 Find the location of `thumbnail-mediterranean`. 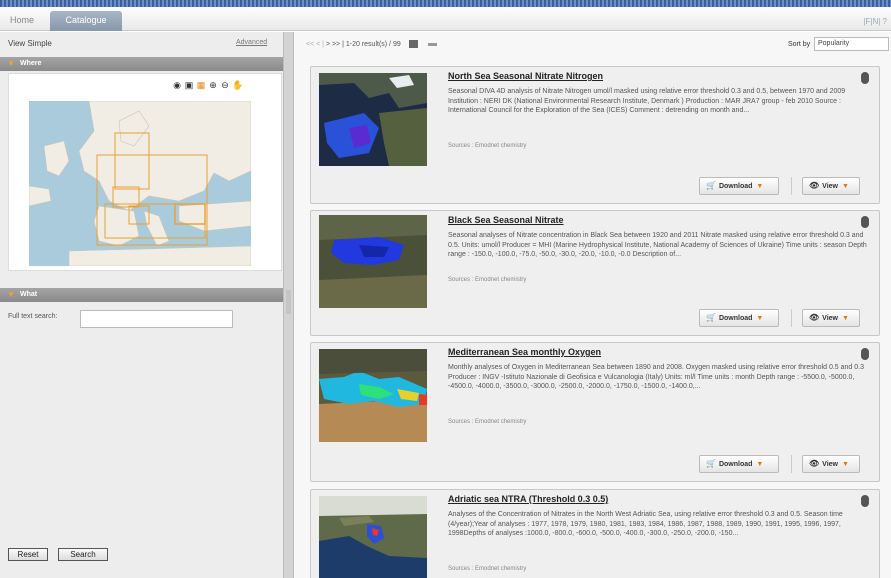

thumbnail-mediterranean is located at coordinates (373, 395).